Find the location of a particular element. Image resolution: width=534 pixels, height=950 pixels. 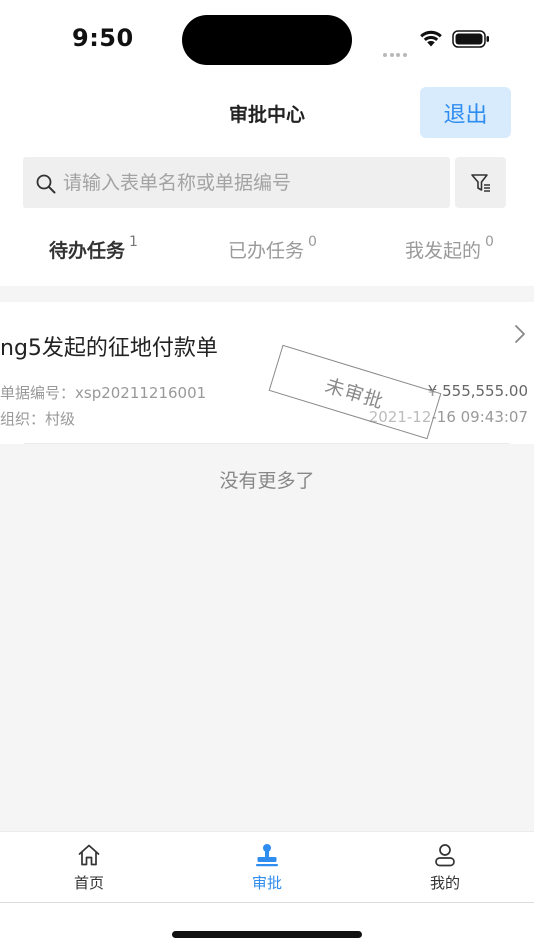

search-row is located at coordinates (267, 180).